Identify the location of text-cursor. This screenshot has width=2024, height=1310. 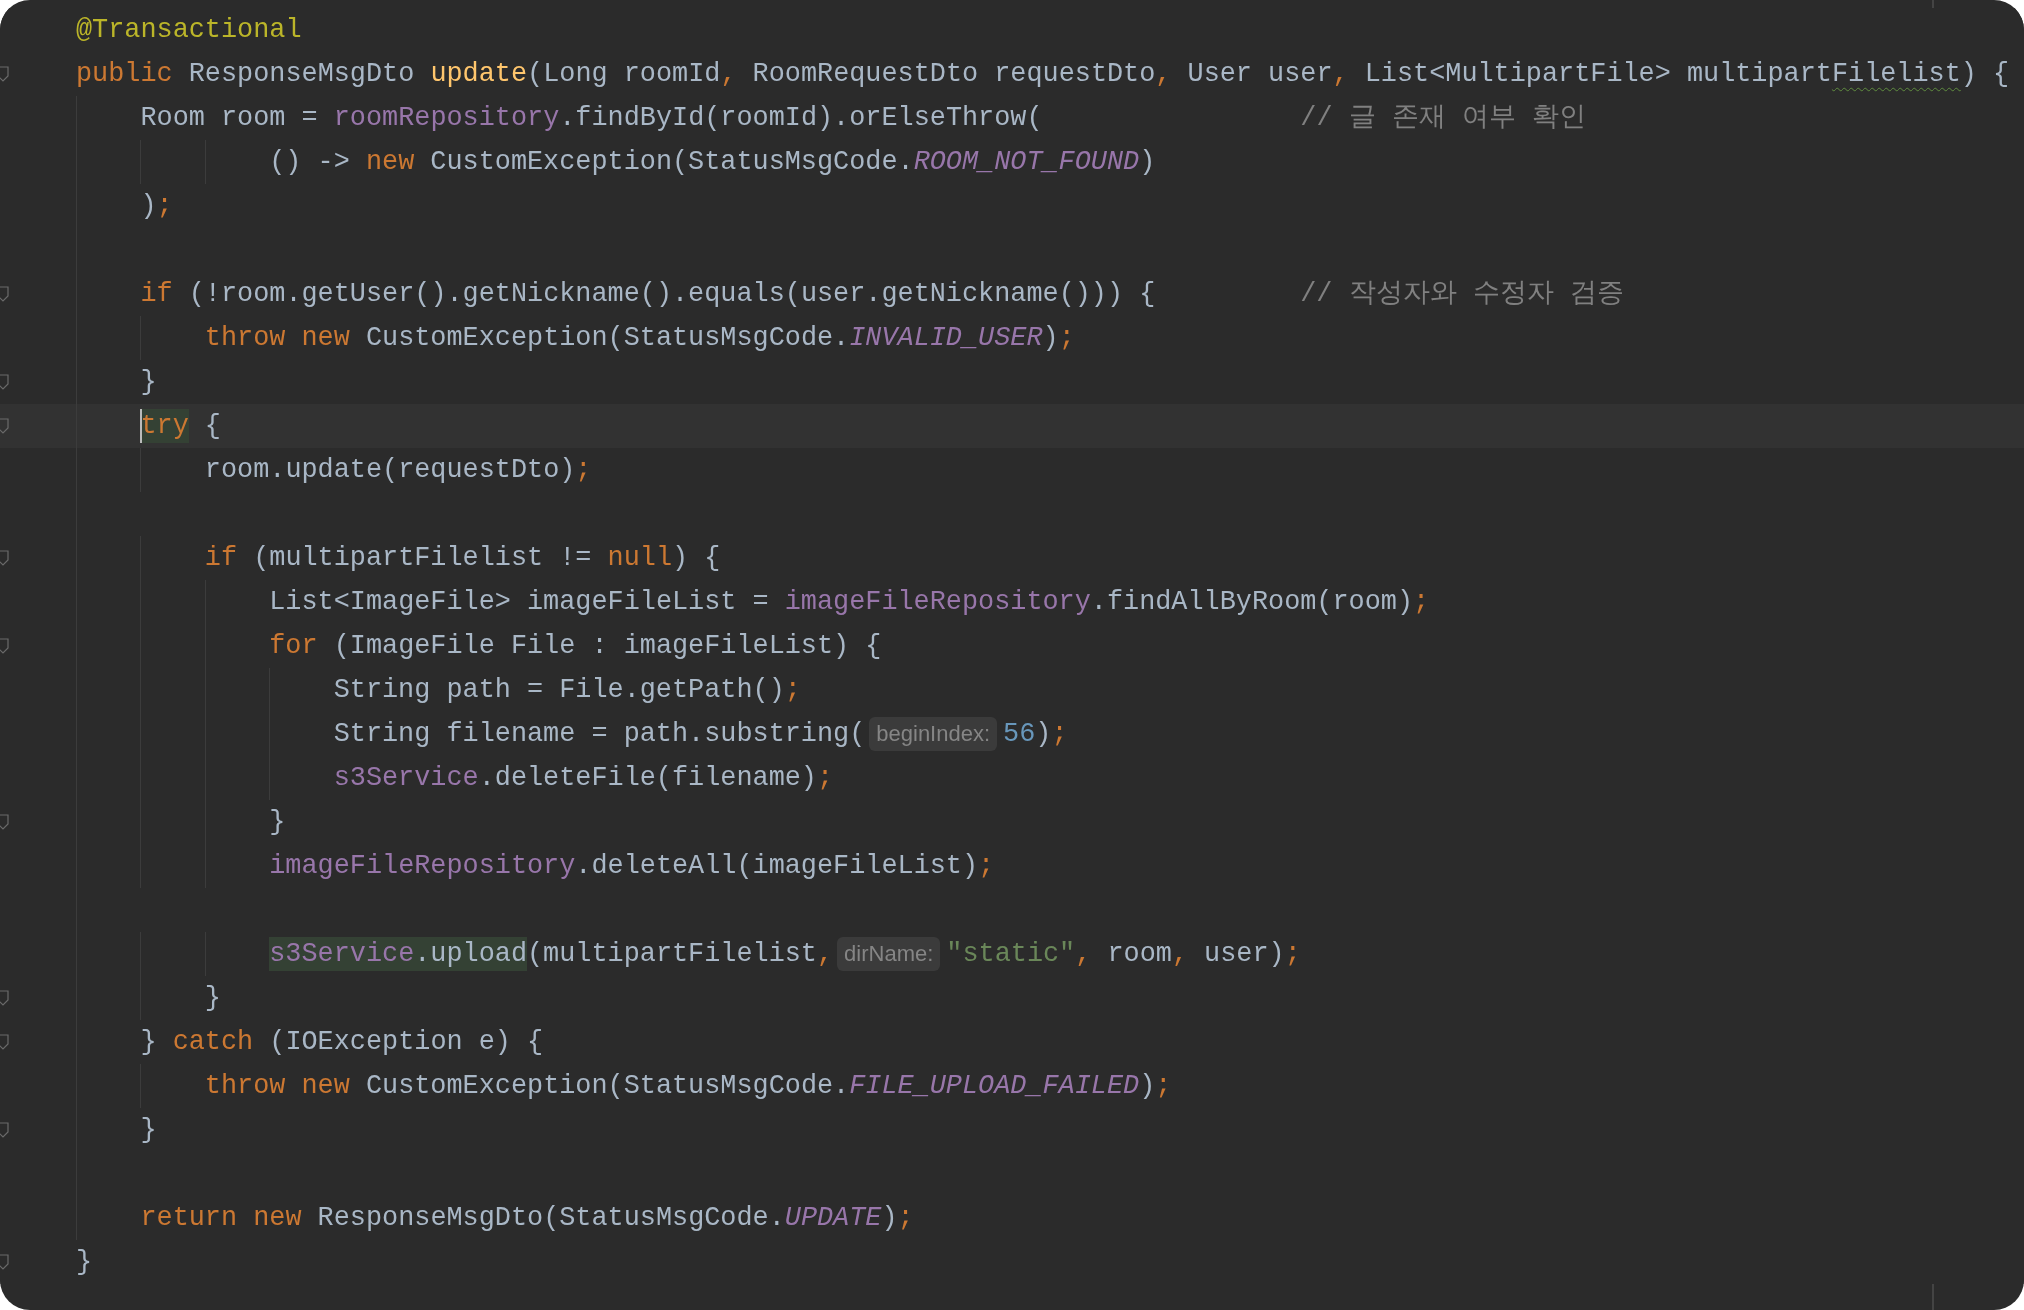
(141, 426).